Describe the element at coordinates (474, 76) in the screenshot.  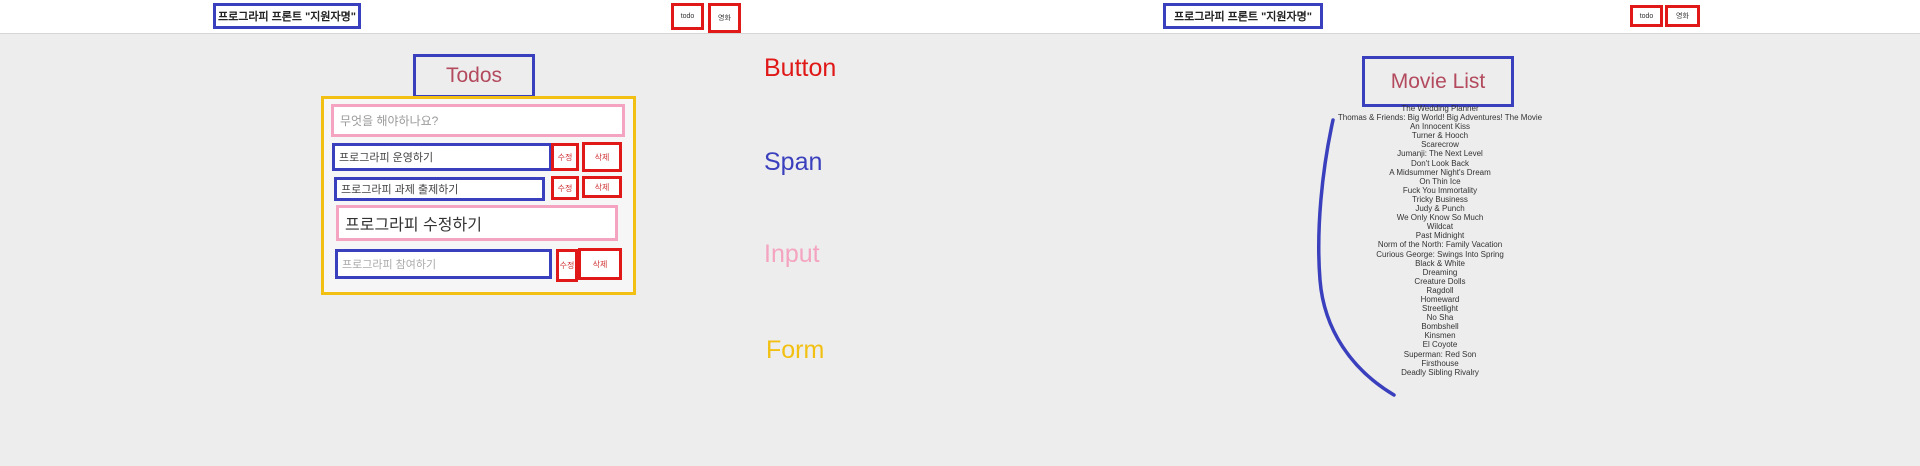
I see `todos-title: Todos` at that location.